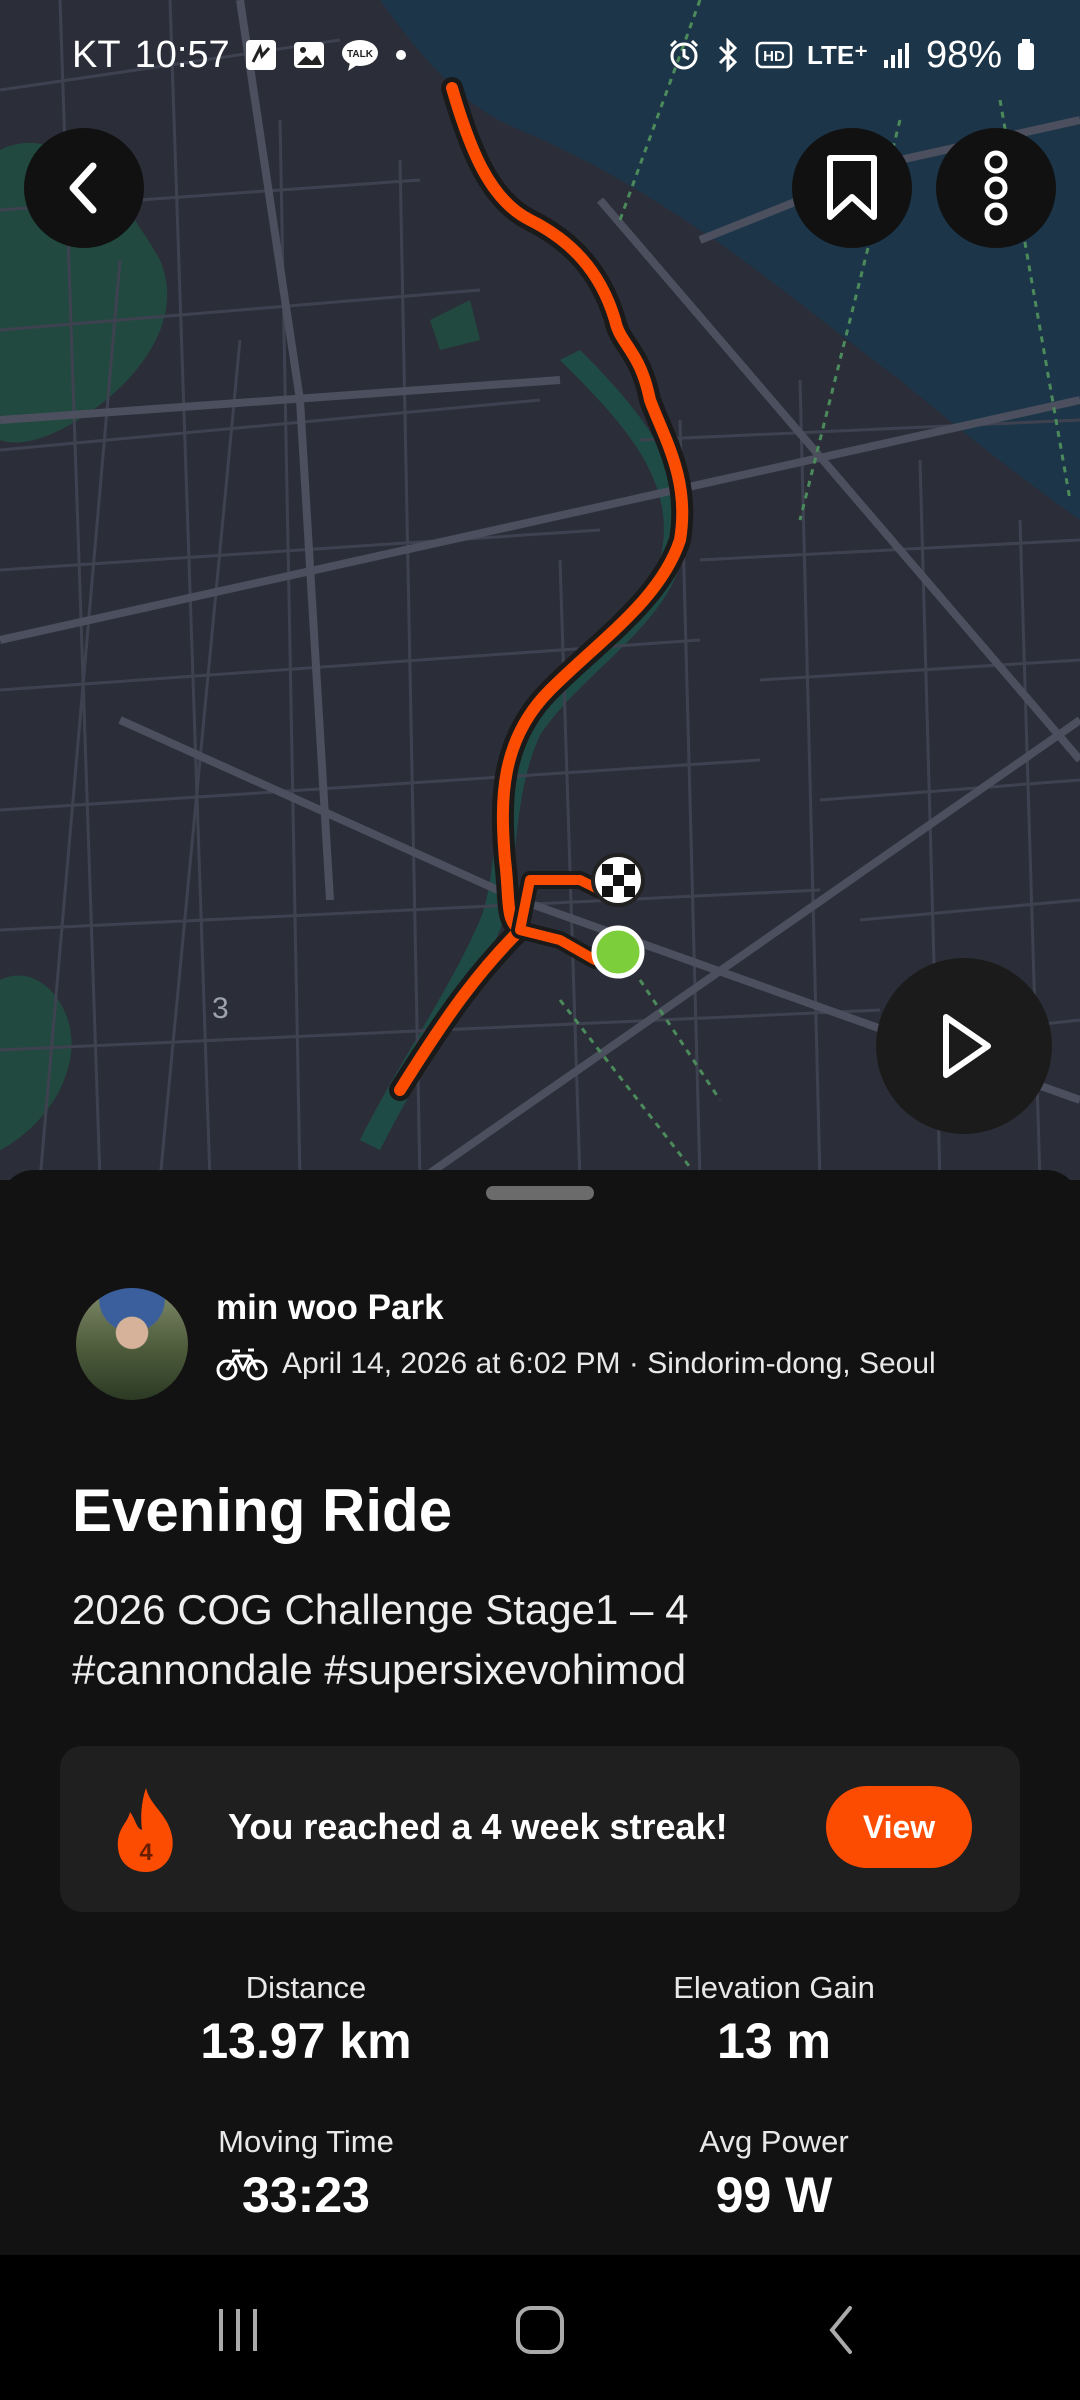  I want to click on svg-text: HD, so click(774, 56).